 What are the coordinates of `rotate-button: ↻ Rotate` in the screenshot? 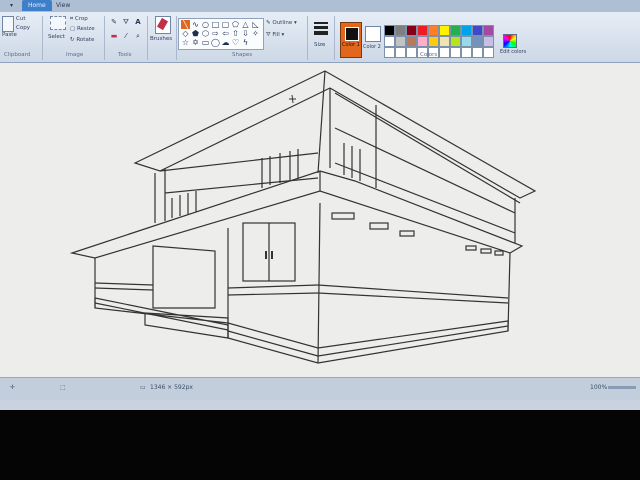 It's located at (82, 40).